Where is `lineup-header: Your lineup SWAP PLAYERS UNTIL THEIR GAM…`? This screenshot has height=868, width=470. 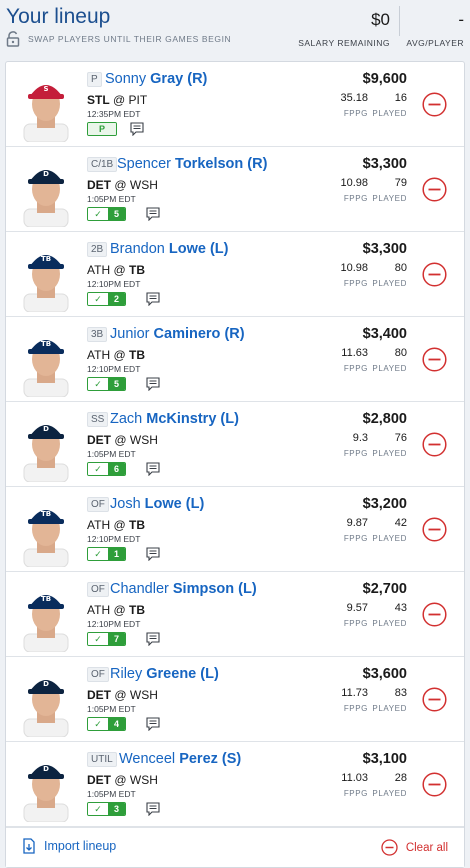 lineup-header: Your lineup SWAP PLAYERS UNTIL THEIR GAM… is located at coordinates (235, 28).